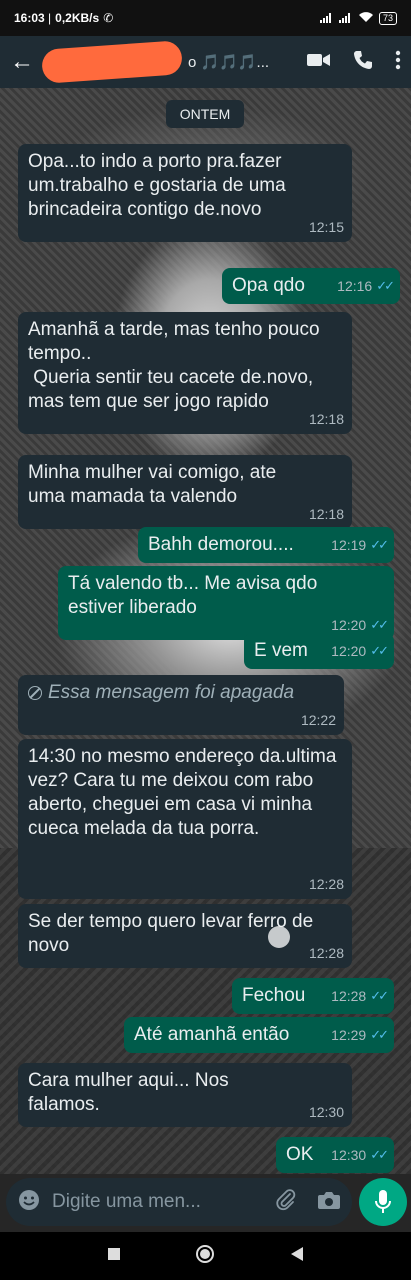  What do you see at coordinates (29, 18) in the screenshot?
I see `status-time: 16:03` at bounding box center [29, 18].